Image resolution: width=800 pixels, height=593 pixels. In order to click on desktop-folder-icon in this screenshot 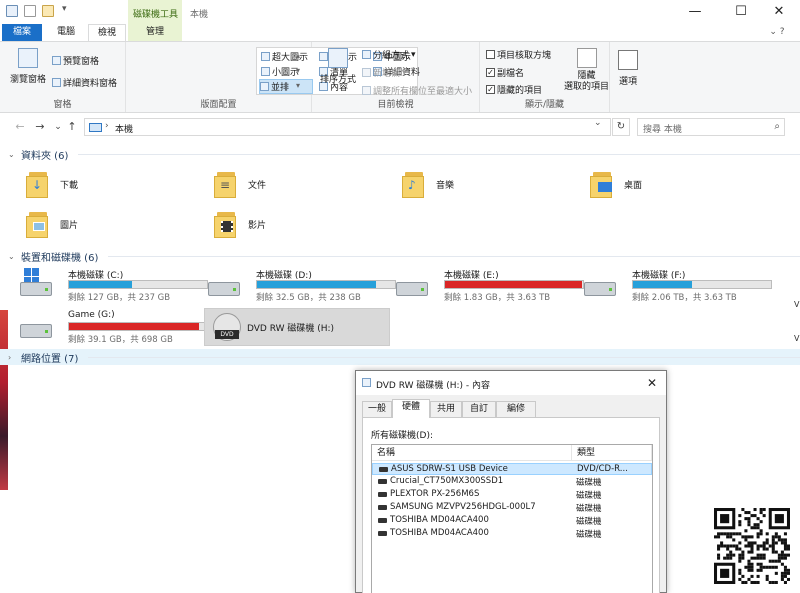, I will do `click(603, 184)`.